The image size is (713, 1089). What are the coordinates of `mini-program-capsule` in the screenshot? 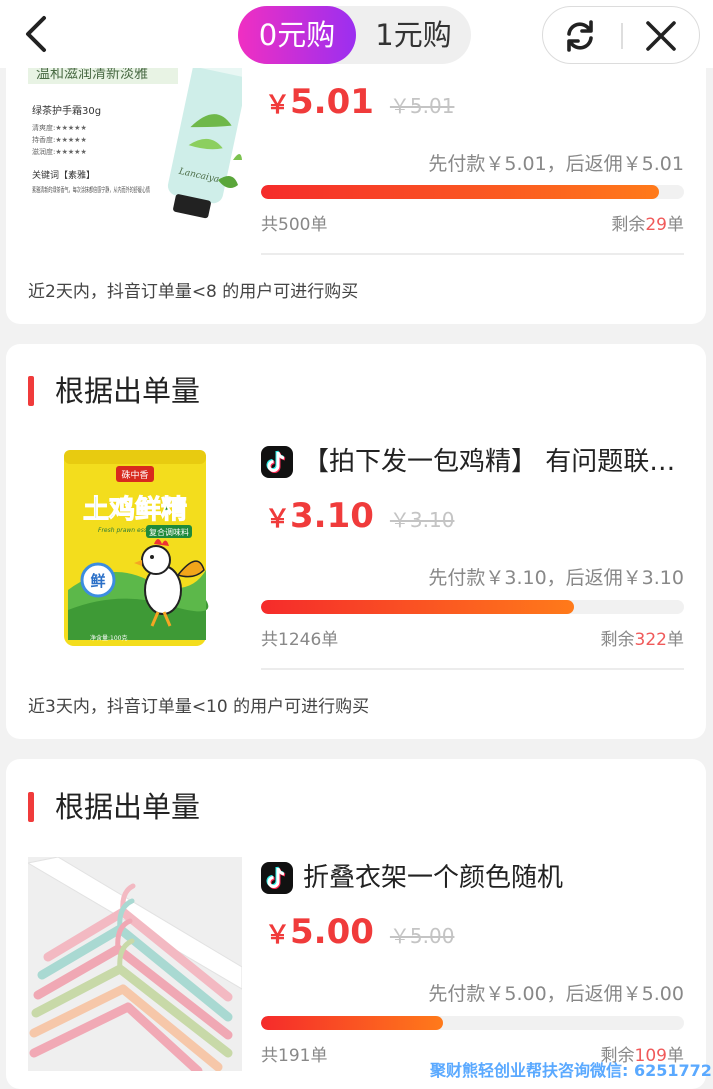 It's located at (621, 35).